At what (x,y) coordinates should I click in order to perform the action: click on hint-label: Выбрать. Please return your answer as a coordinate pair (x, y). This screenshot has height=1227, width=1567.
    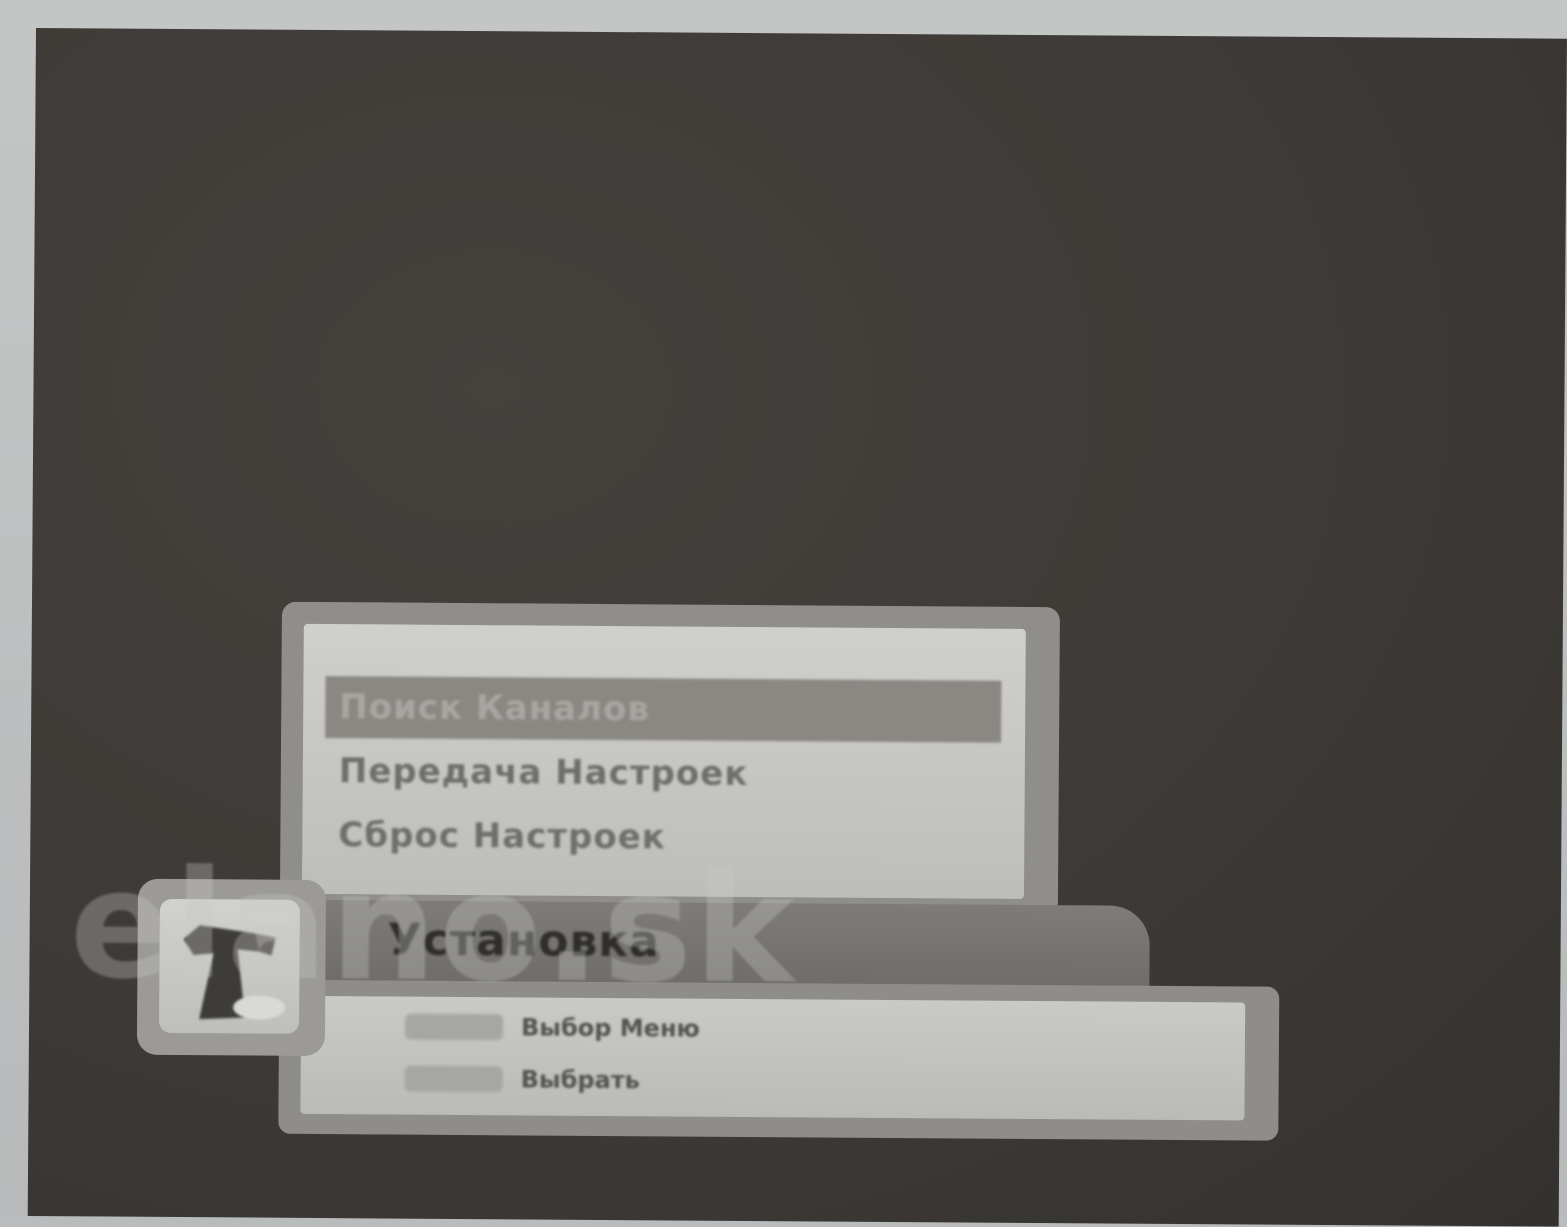
    Looking at the image, I should click on (580, 1080).